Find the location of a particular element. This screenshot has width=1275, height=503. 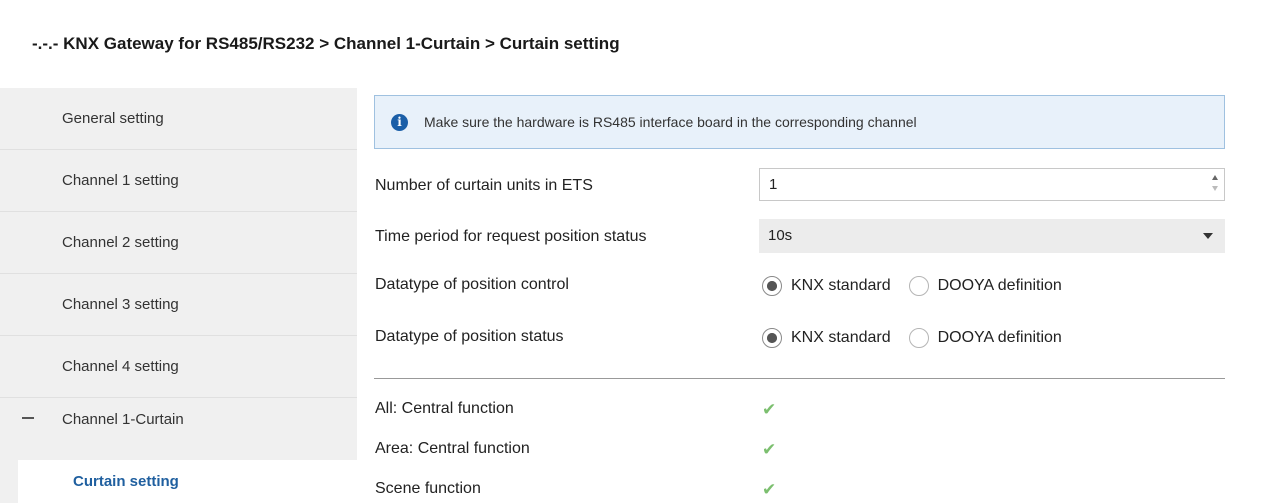

stepper-up-icon is located at coordinates (1215, 177).